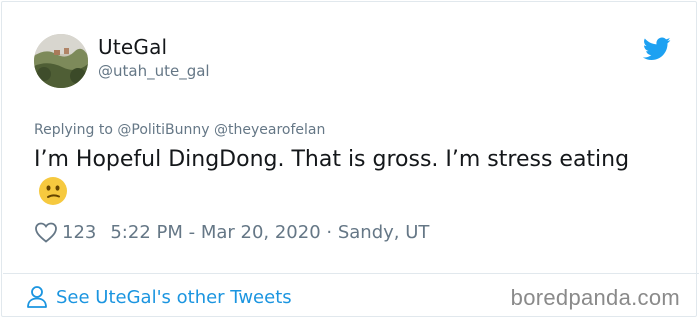 The height and width of the screenshot is (320, 700). Describe the element at coordinates (132, 47) in the screenshot. I see `display-name: UteGal` at that location.